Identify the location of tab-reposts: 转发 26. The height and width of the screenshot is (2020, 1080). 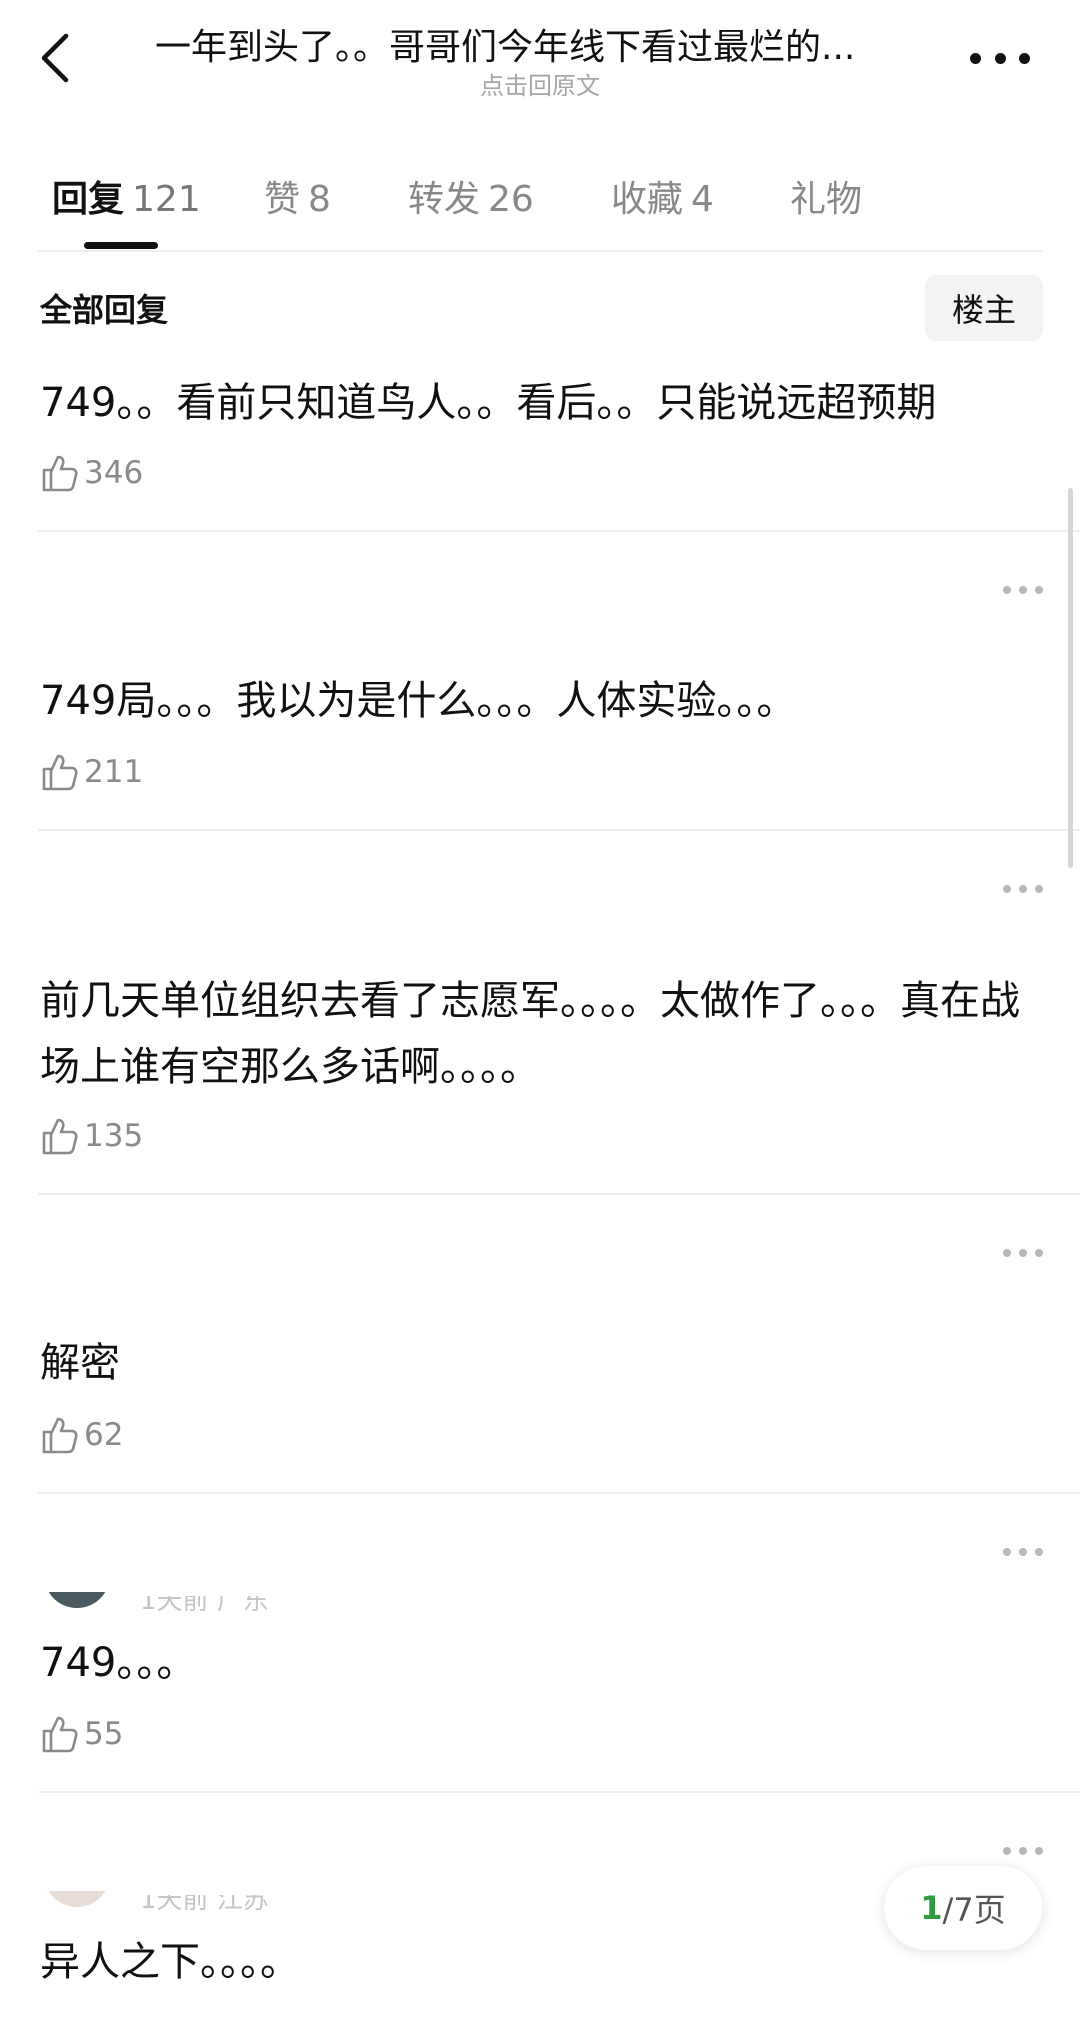
(471, 196).